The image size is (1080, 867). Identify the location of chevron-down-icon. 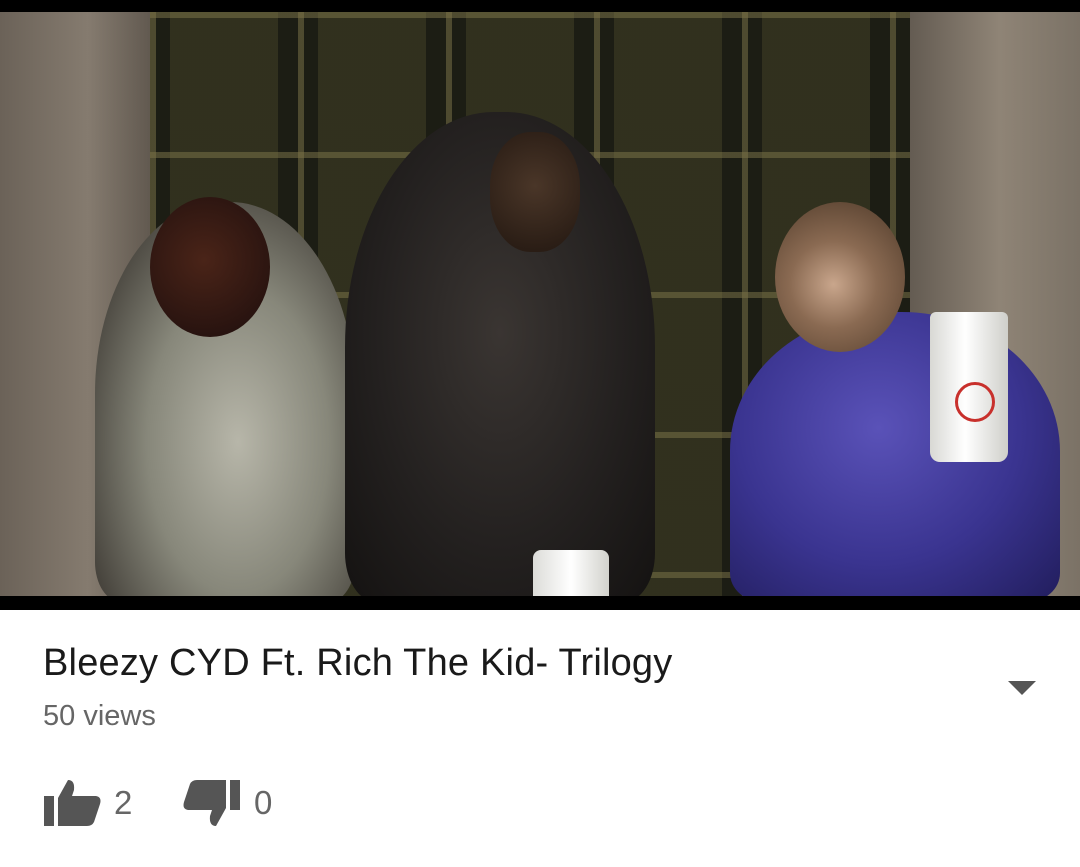
(1022, 688).